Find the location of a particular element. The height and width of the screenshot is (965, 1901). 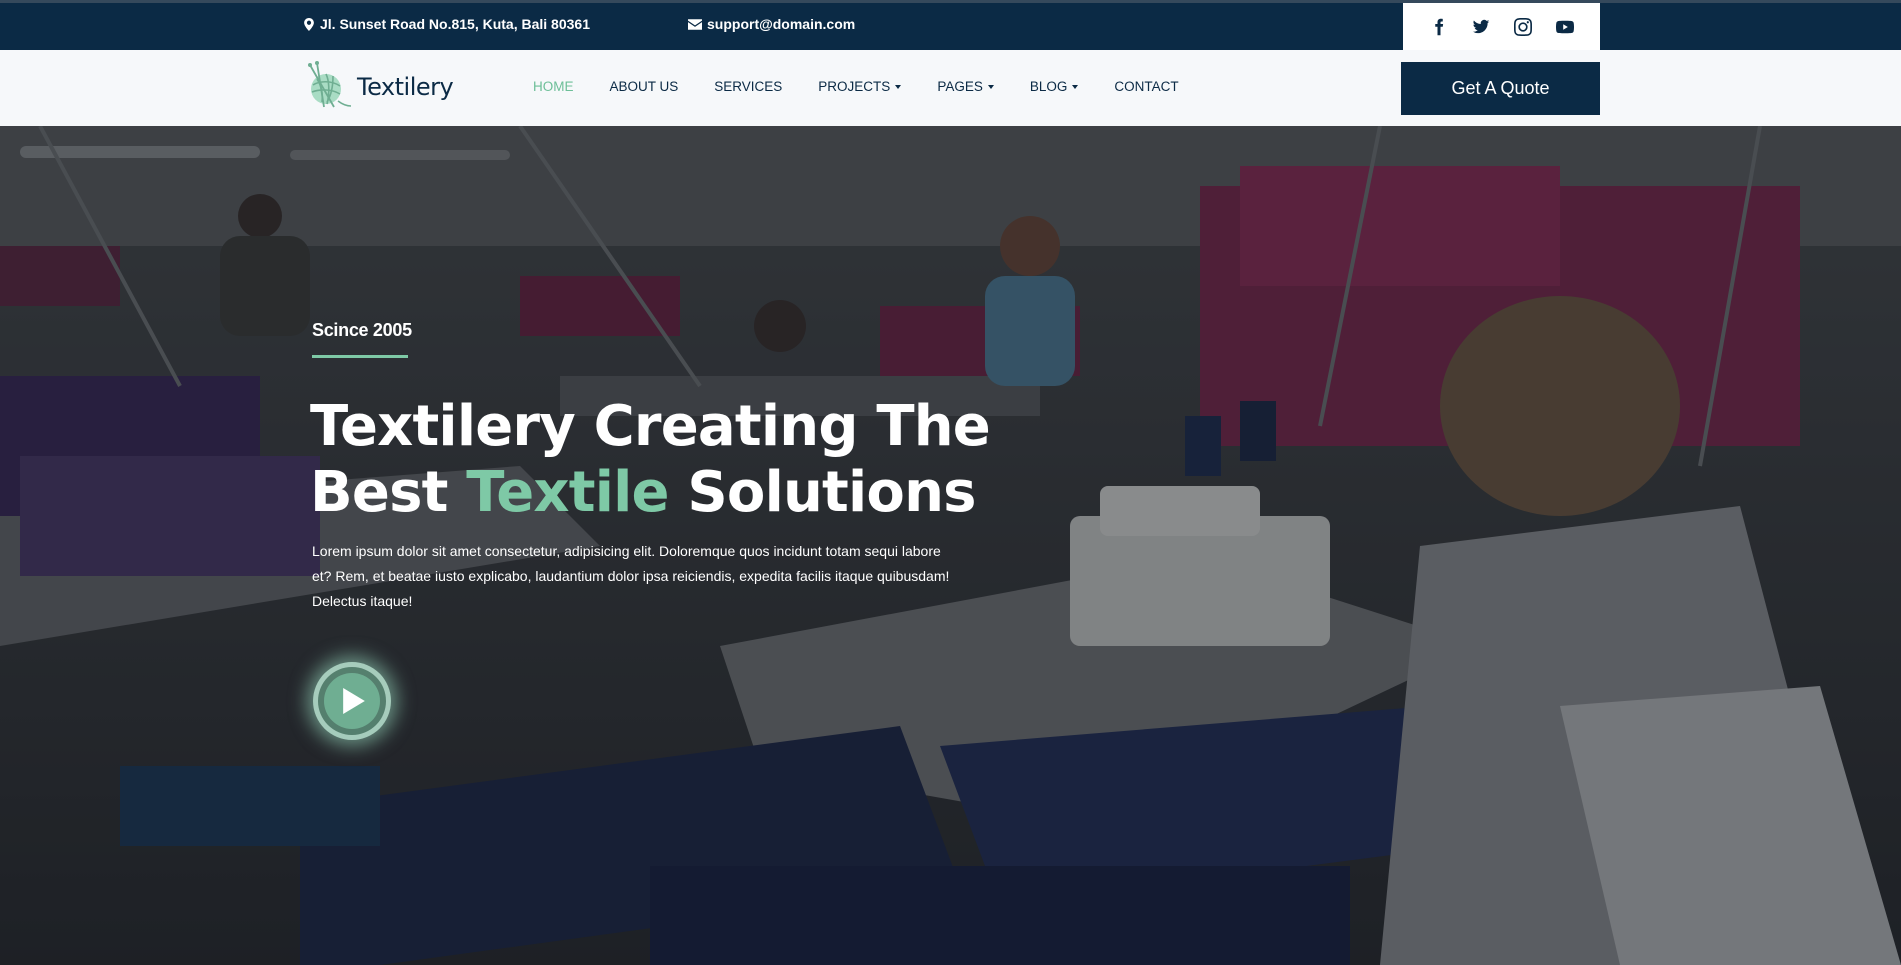

nav-item-services: SERVICES is located at coordinates (748, 86).